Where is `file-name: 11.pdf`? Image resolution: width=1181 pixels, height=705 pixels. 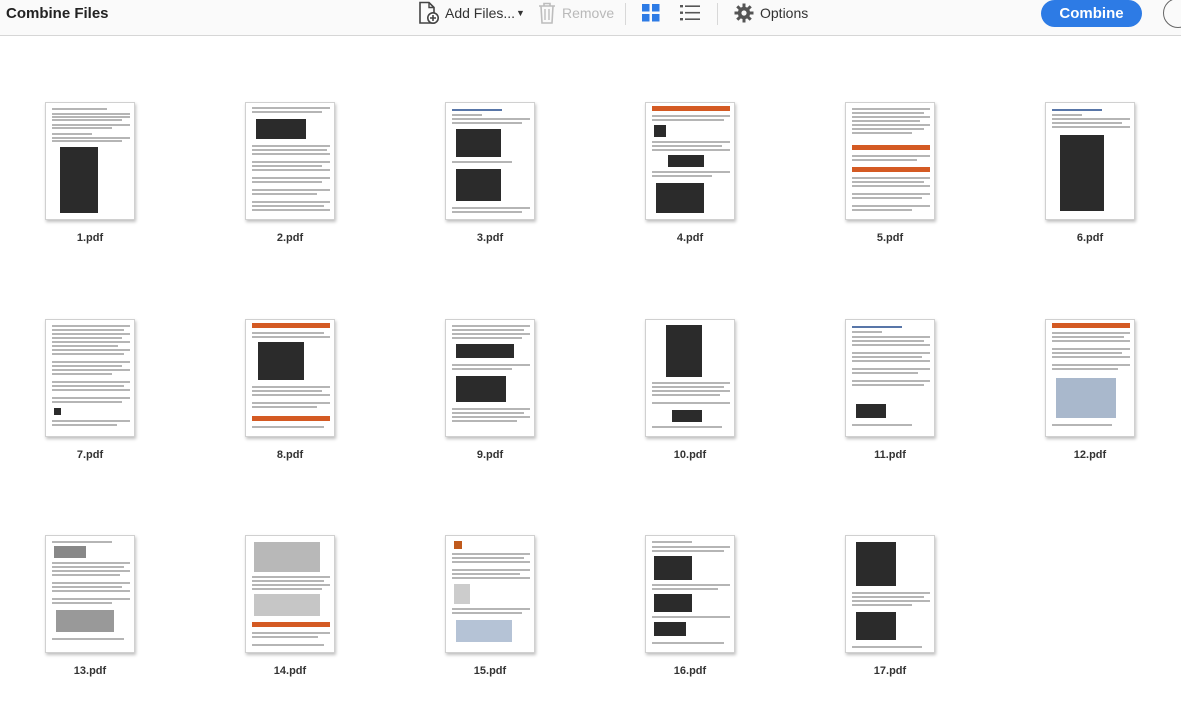
file-name: 11.pdf is located at coordinates (890, 455).